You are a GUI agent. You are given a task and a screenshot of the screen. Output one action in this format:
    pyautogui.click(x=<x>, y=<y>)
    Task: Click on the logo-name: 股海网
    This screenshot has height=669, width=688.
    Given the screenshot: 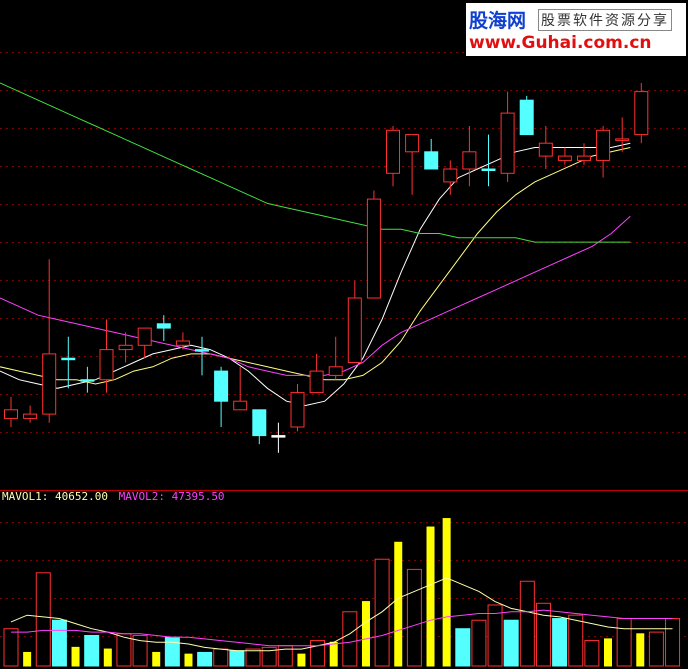 What is the action you would take?
    pyautogui.click(x=498, y=21)
    